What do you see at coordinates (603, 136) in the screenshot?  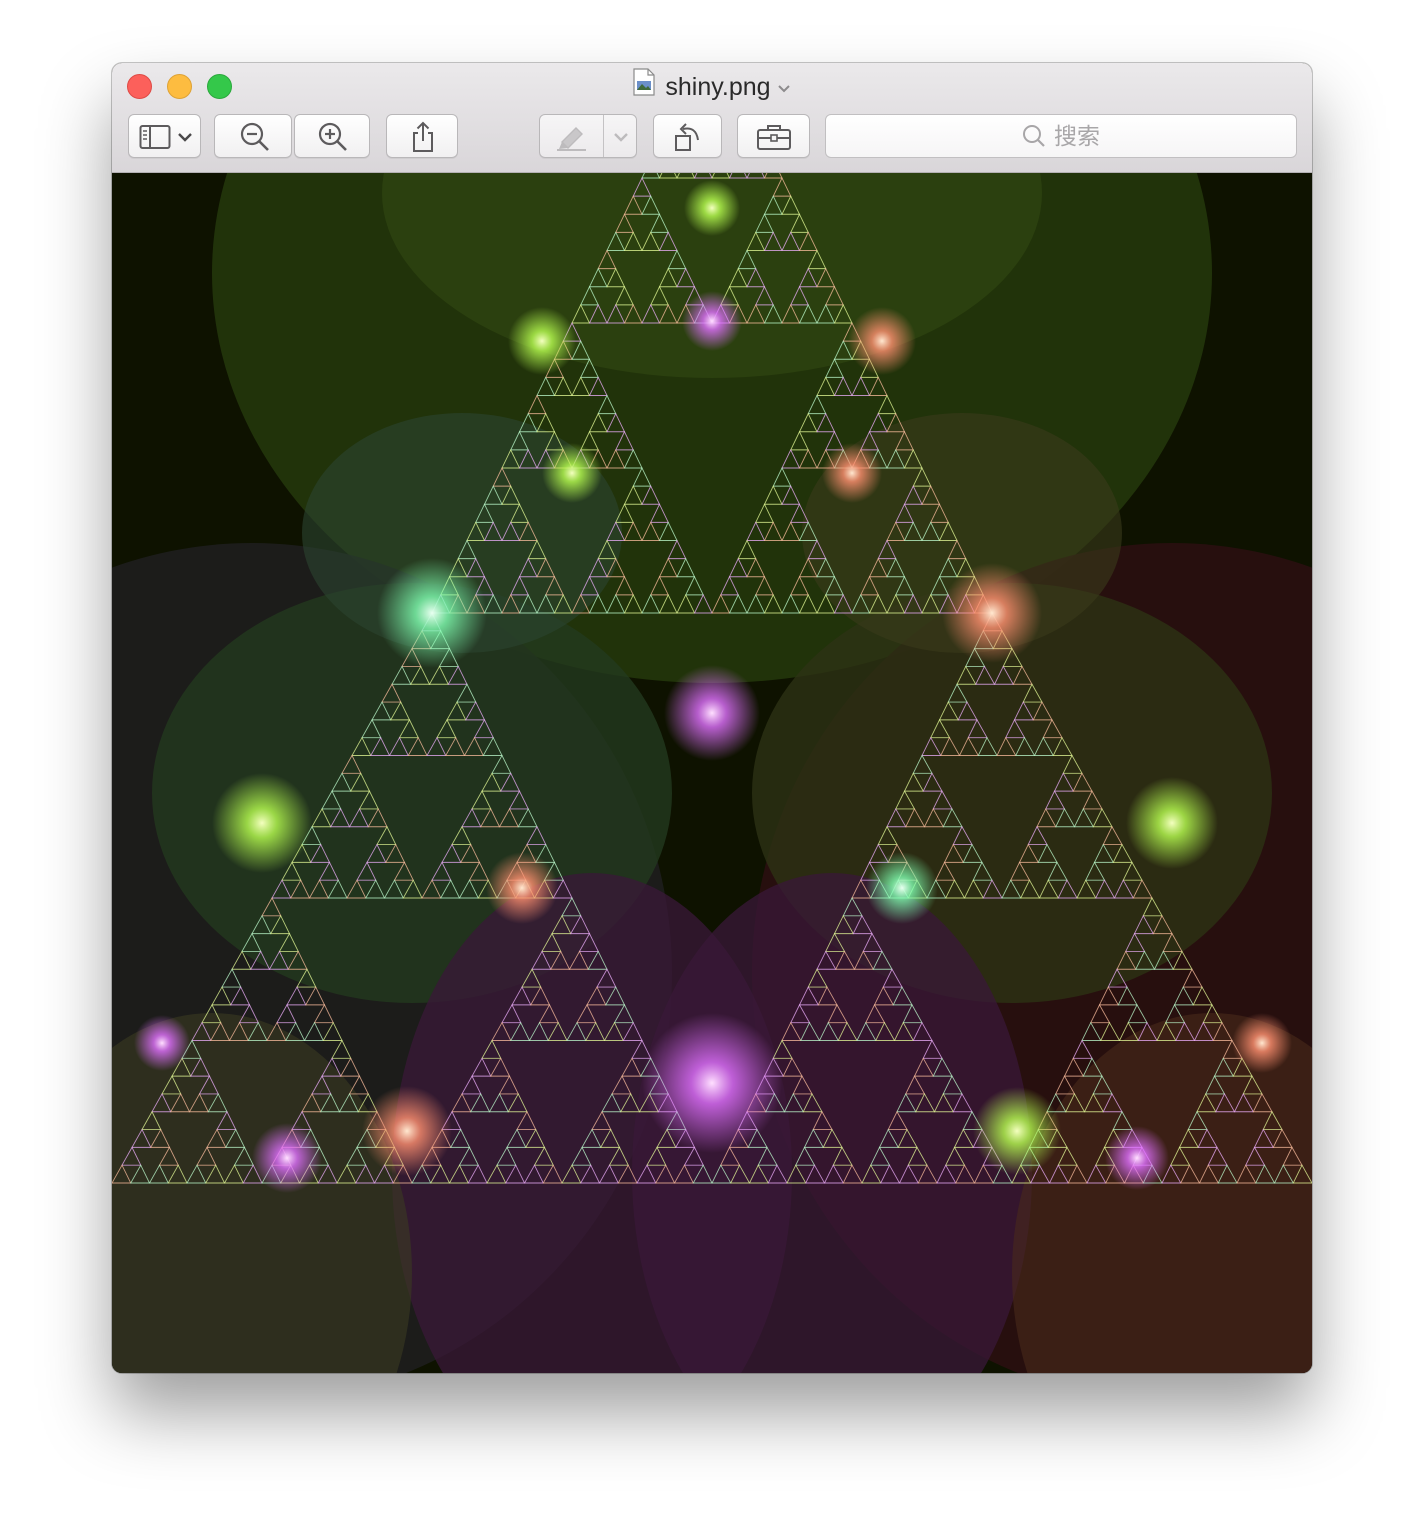 I see `markup-divider` at bounding box center [603, 136].